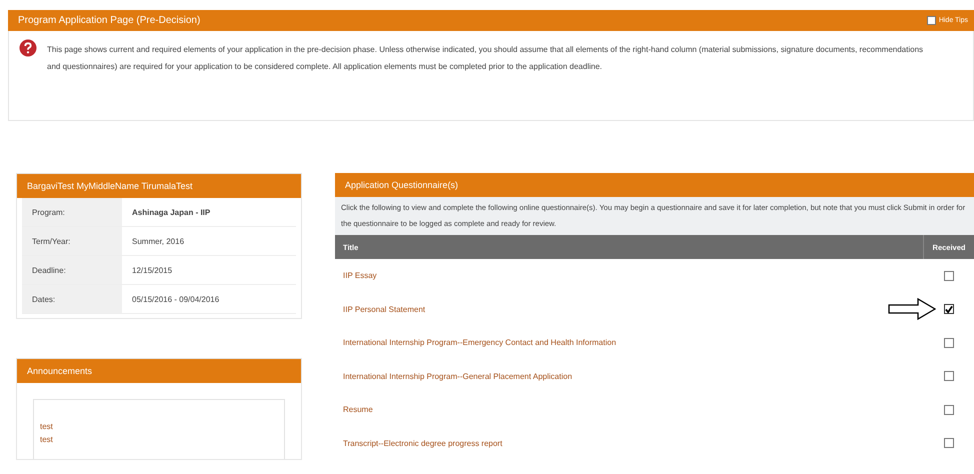 Image resolution: width=974 pixels, height=474 pixels. What do you see at coordinates (175, 299) in the screenshot?
I see `info-value: 05/15/2016 - 09/04/2016` at bounding box center [175, 299].